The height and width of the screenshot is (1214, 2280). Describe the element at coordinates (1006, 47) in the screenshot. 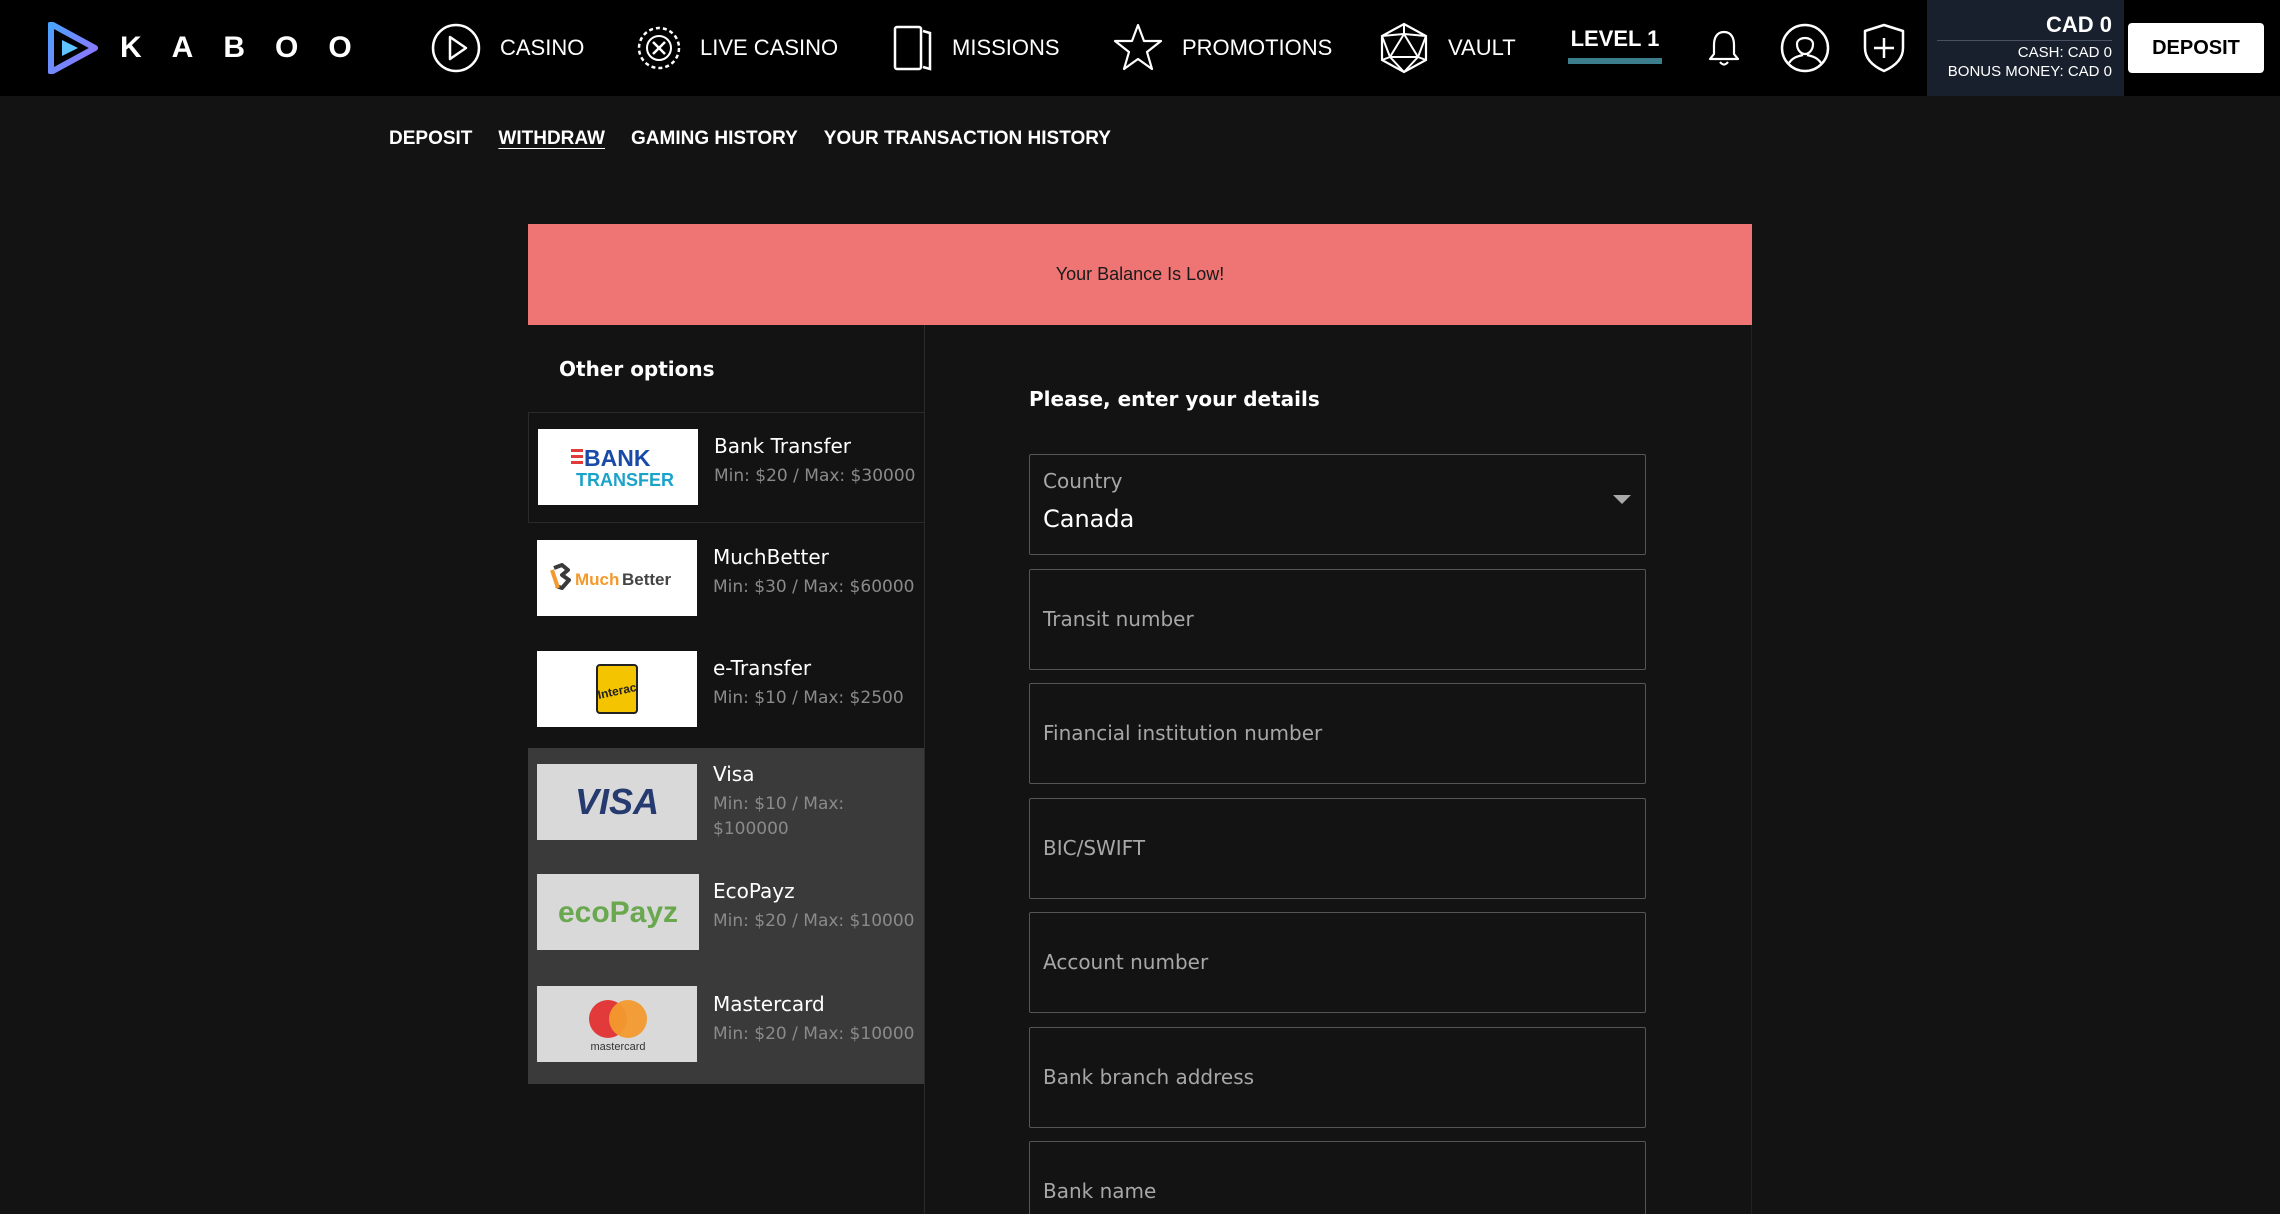

I see `nav-missions-label: MISSIONS` at that location.